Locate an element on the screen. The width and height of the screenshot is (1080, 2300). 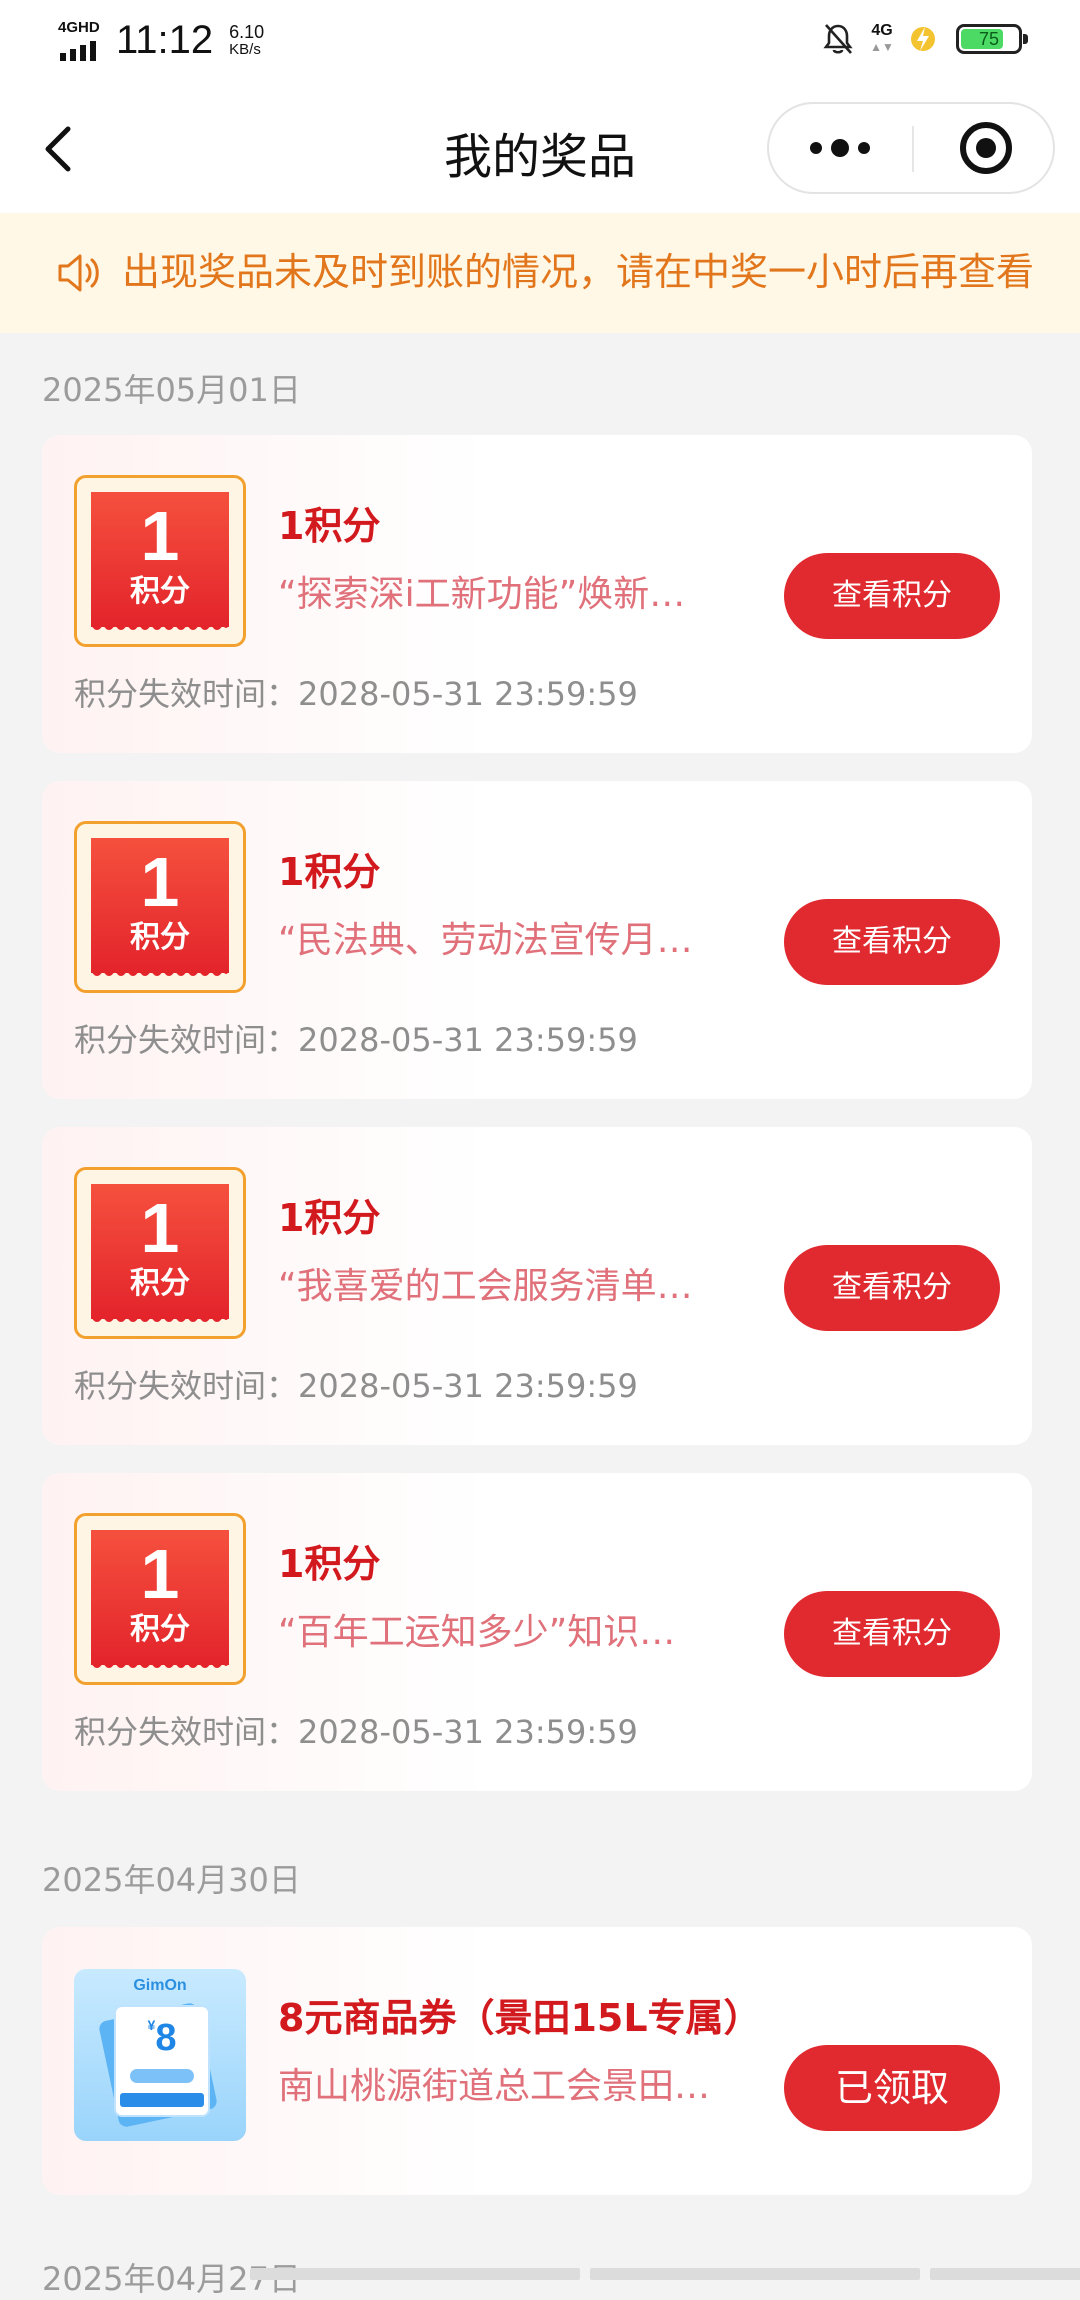
network-speed: 6.10 KB/s is located at coordinates (246, 41).